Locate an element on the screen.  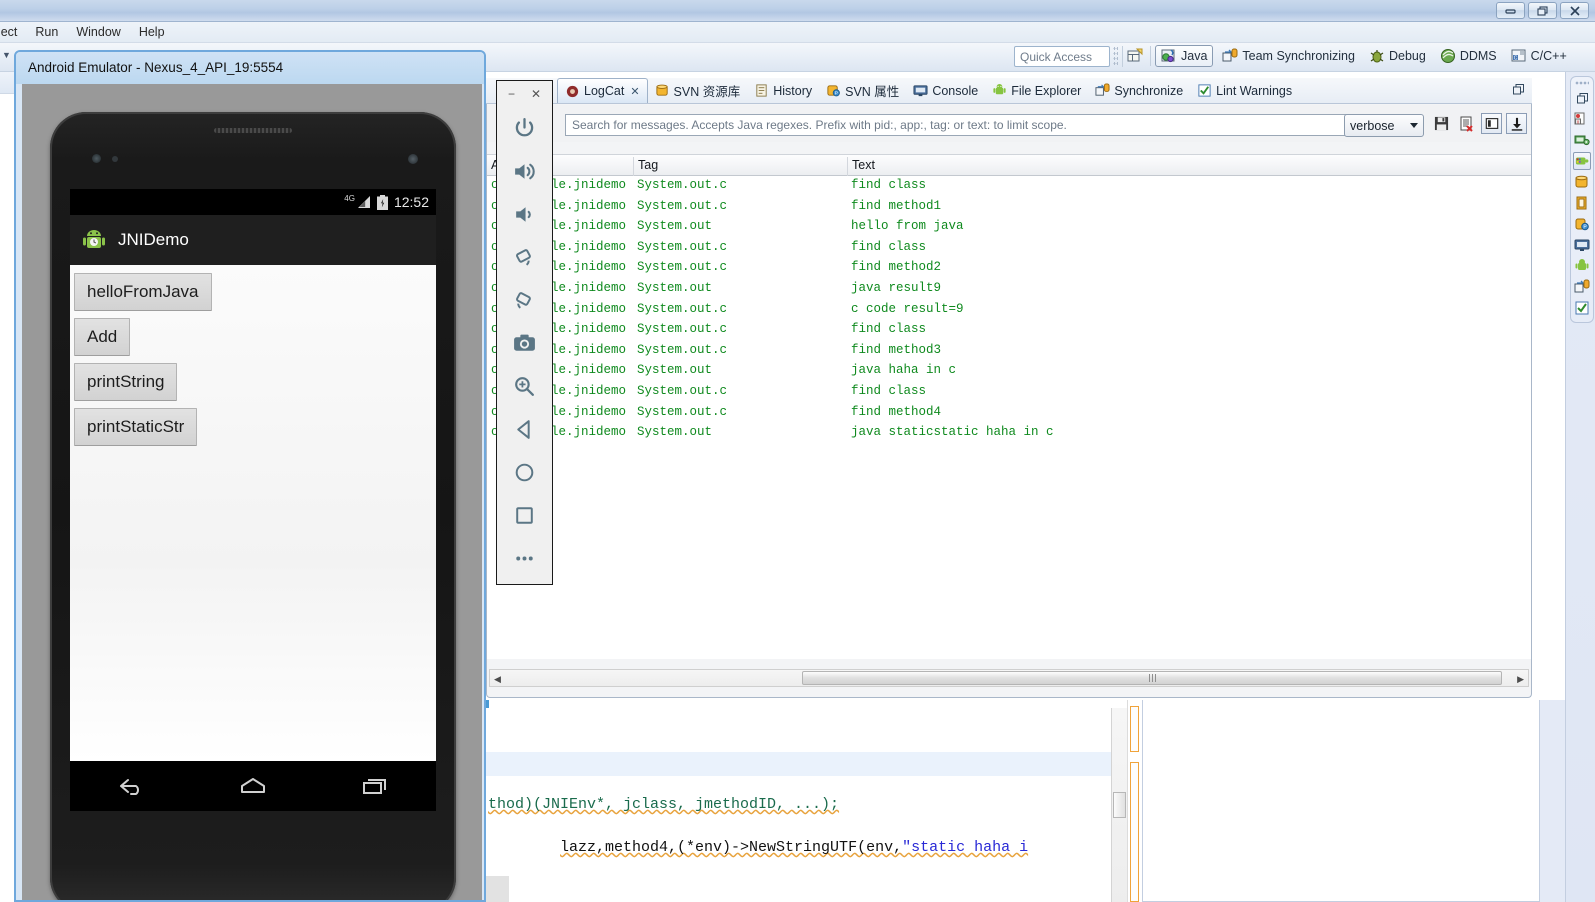
svn-repo-small-icon is located at coordinates (1582, 182).